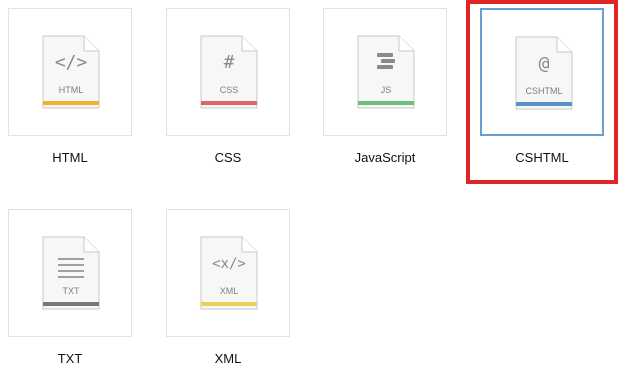 The height and width of the screenshot is (372, 619). What do you see at coordinates (229, 62) in the screenshot?
I see `hash-glyph: #` at bounding box center [229, 62].